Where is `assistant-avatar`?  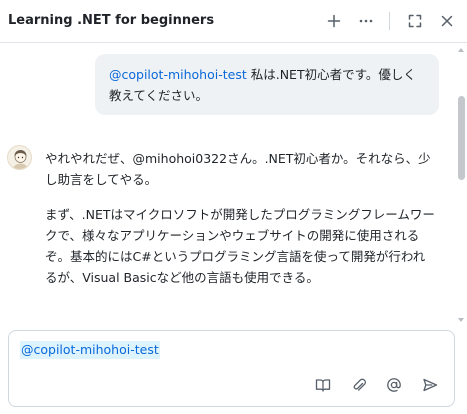
assistant-avatar is located at coordinates (19, 157).